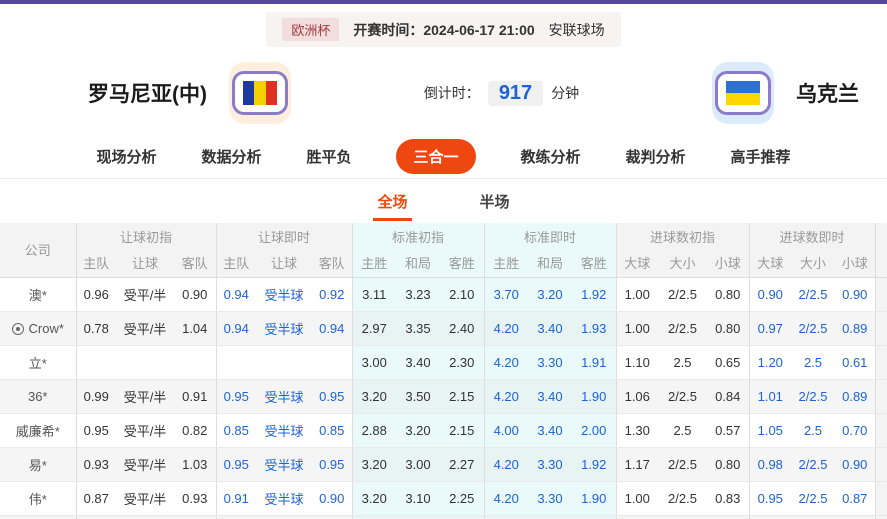 The width and height of the screenshot is (887, 519). What do you see at coordinates (145, 263) in the screenshot?
I see `sub-header-0-1: 让球` at bounding box center [145, 263].